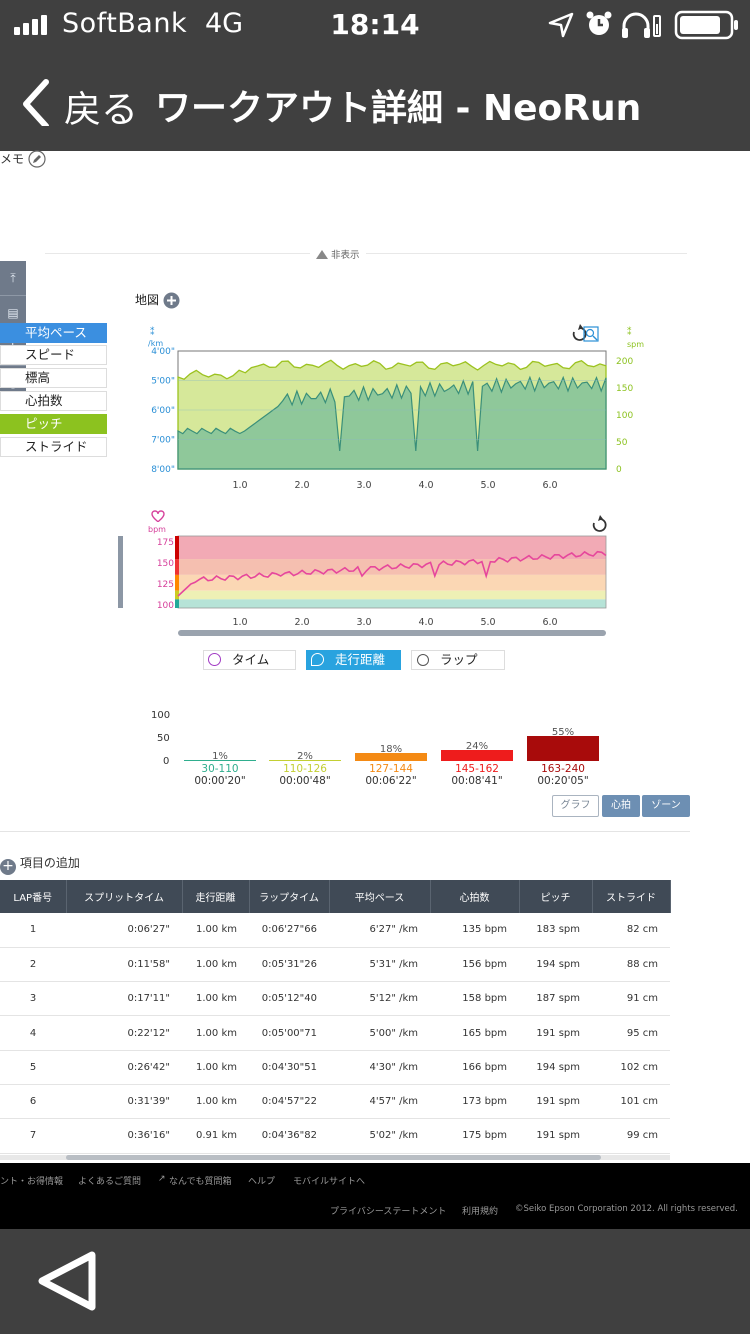  Describe the element at coordinates (166, 761) in the screenshot. I see `zone-y-tick: 0` at that location.